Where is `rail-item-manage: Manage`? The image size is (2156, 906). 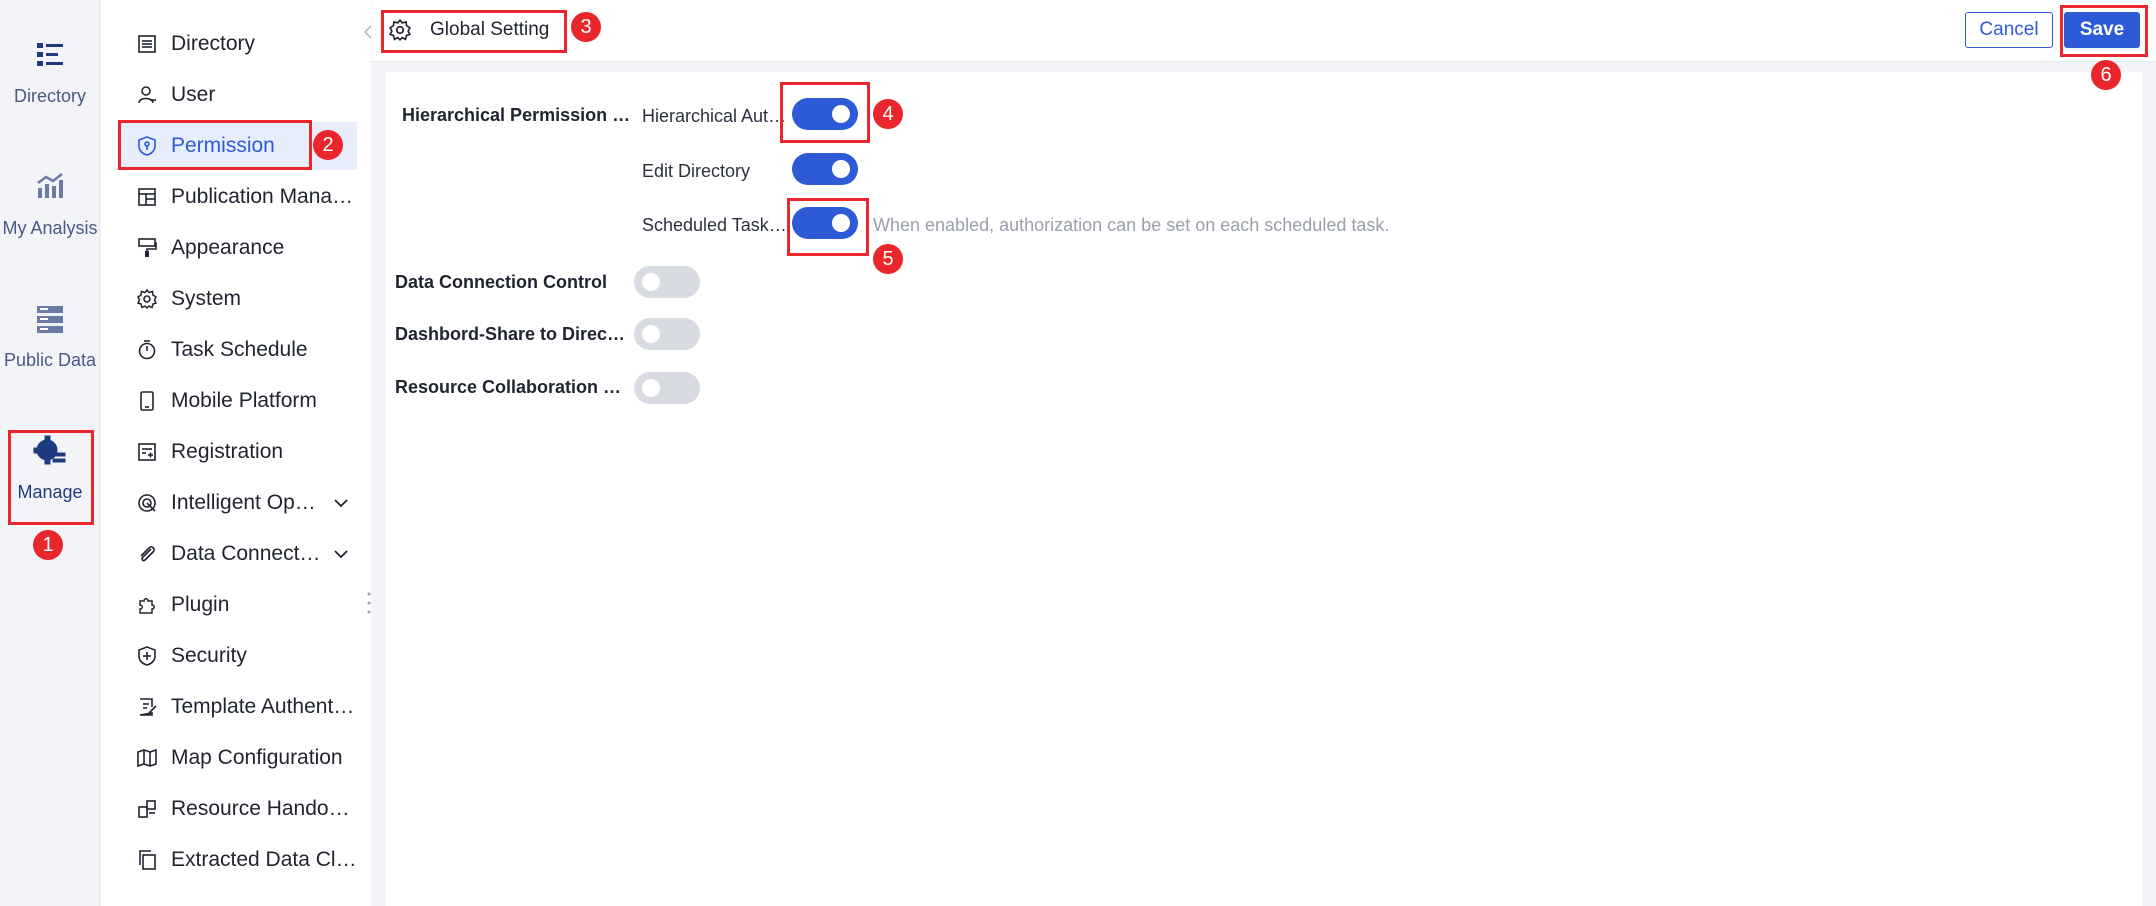 rail-item-manage: Manage is located at coordinates (50, 449).